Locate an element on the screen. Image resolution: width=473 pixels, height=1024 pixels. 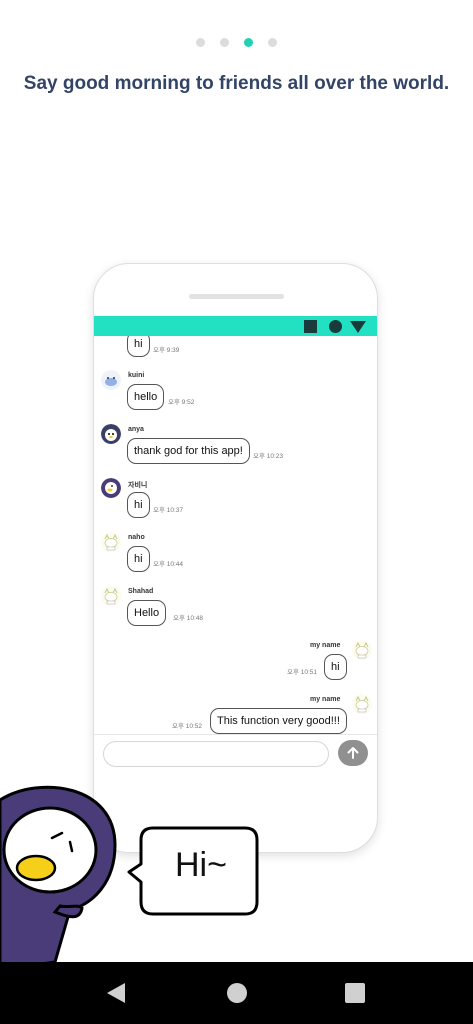
message-time: 오후 10:52 is located at coordinates (187, 726).